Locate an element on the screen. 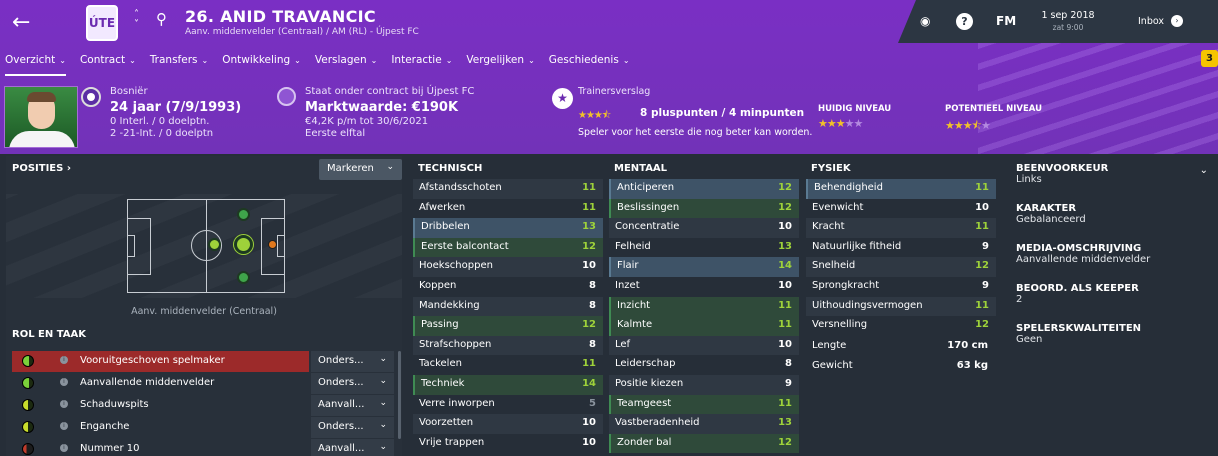 Image resolution: width=1218 pixels, height=456 pixels. attr-value: 5 is located at coordinates (592, 403).